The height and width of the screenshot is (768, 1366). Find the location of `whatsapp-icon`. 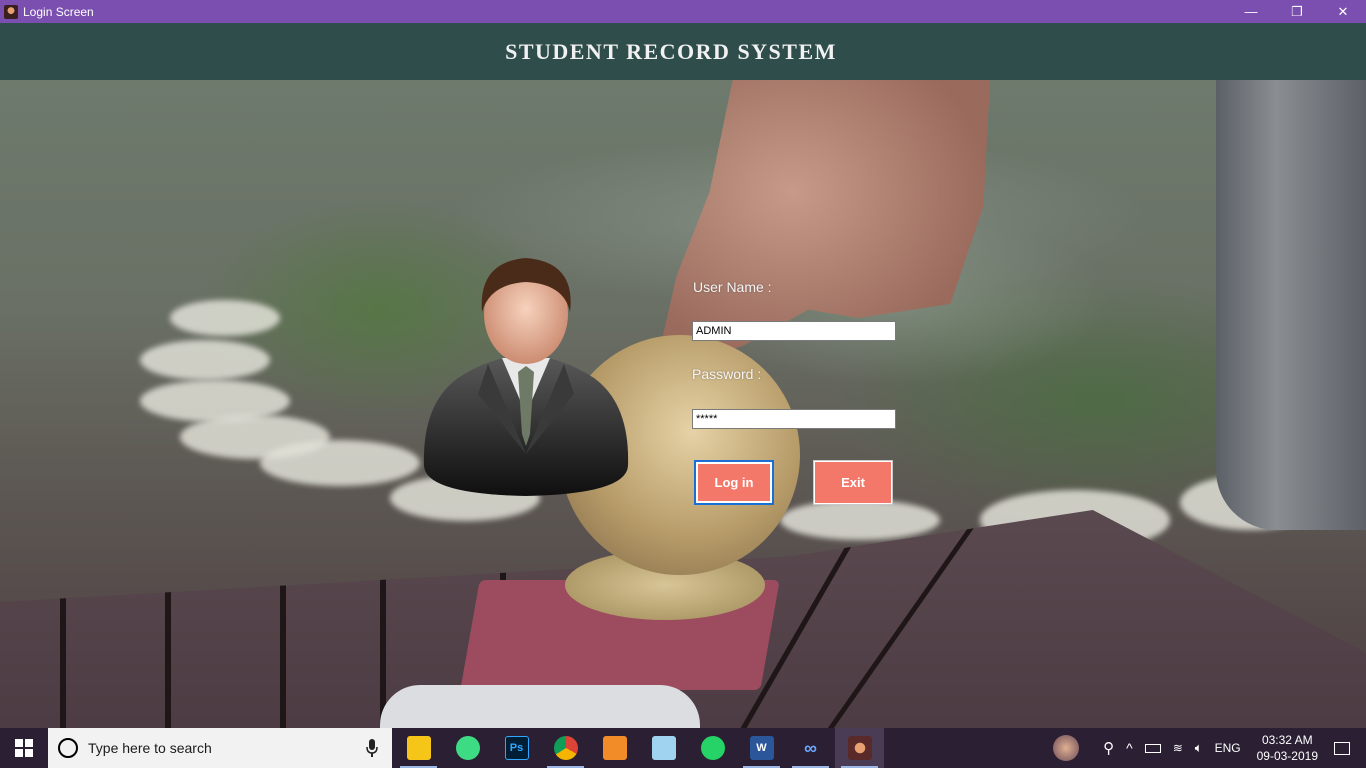

whatsapp-icon is located at coordinates (712, 748).